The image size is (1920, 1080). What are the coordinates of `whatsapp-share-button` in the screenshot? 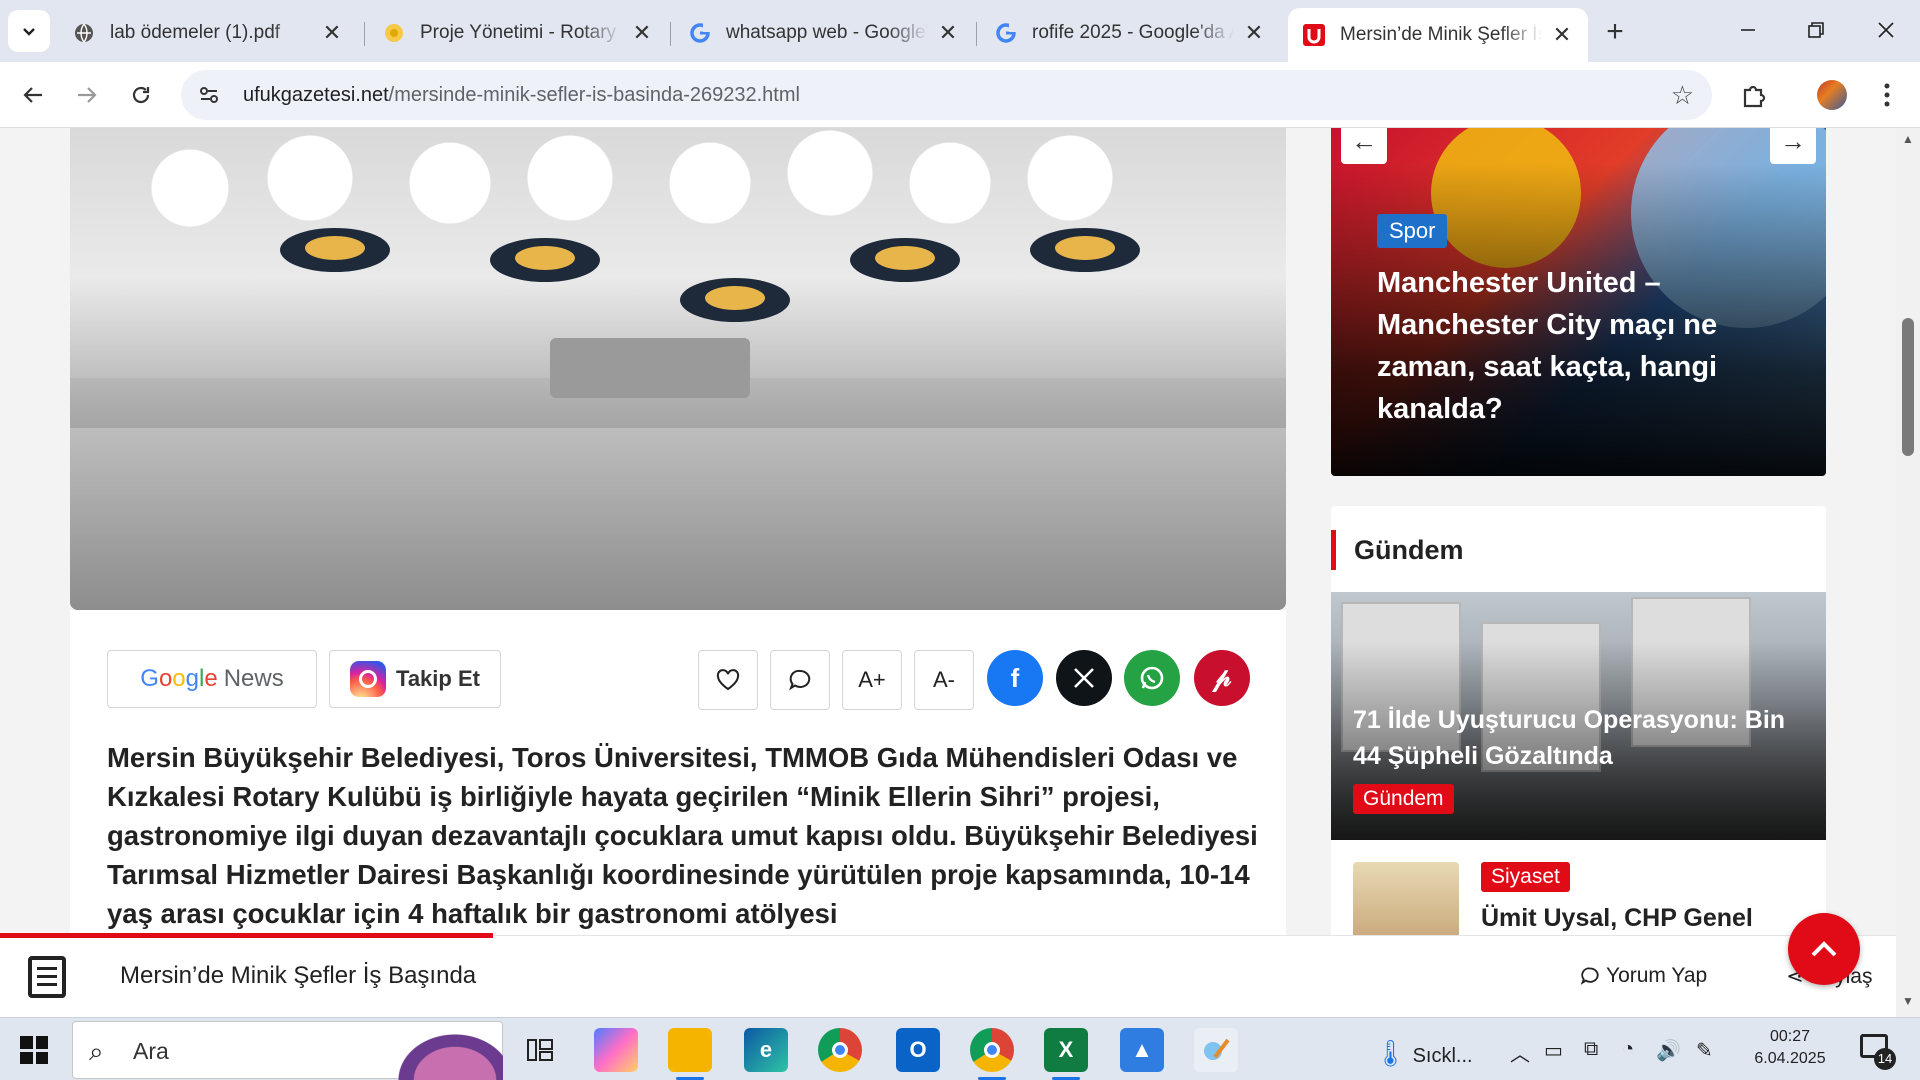 It's located at (1152, 678).